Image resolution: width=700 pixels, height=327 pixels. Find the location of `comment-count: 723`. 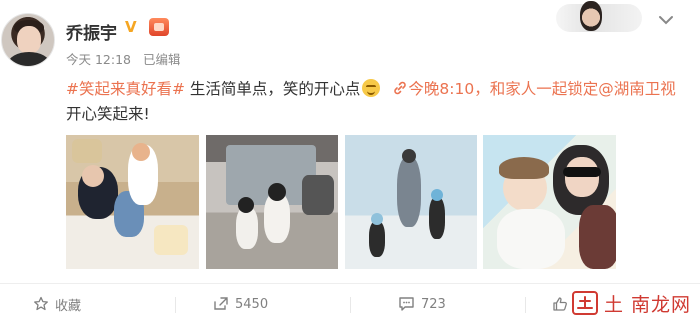

comment-count: 723 is located at coordinates (433, 304).